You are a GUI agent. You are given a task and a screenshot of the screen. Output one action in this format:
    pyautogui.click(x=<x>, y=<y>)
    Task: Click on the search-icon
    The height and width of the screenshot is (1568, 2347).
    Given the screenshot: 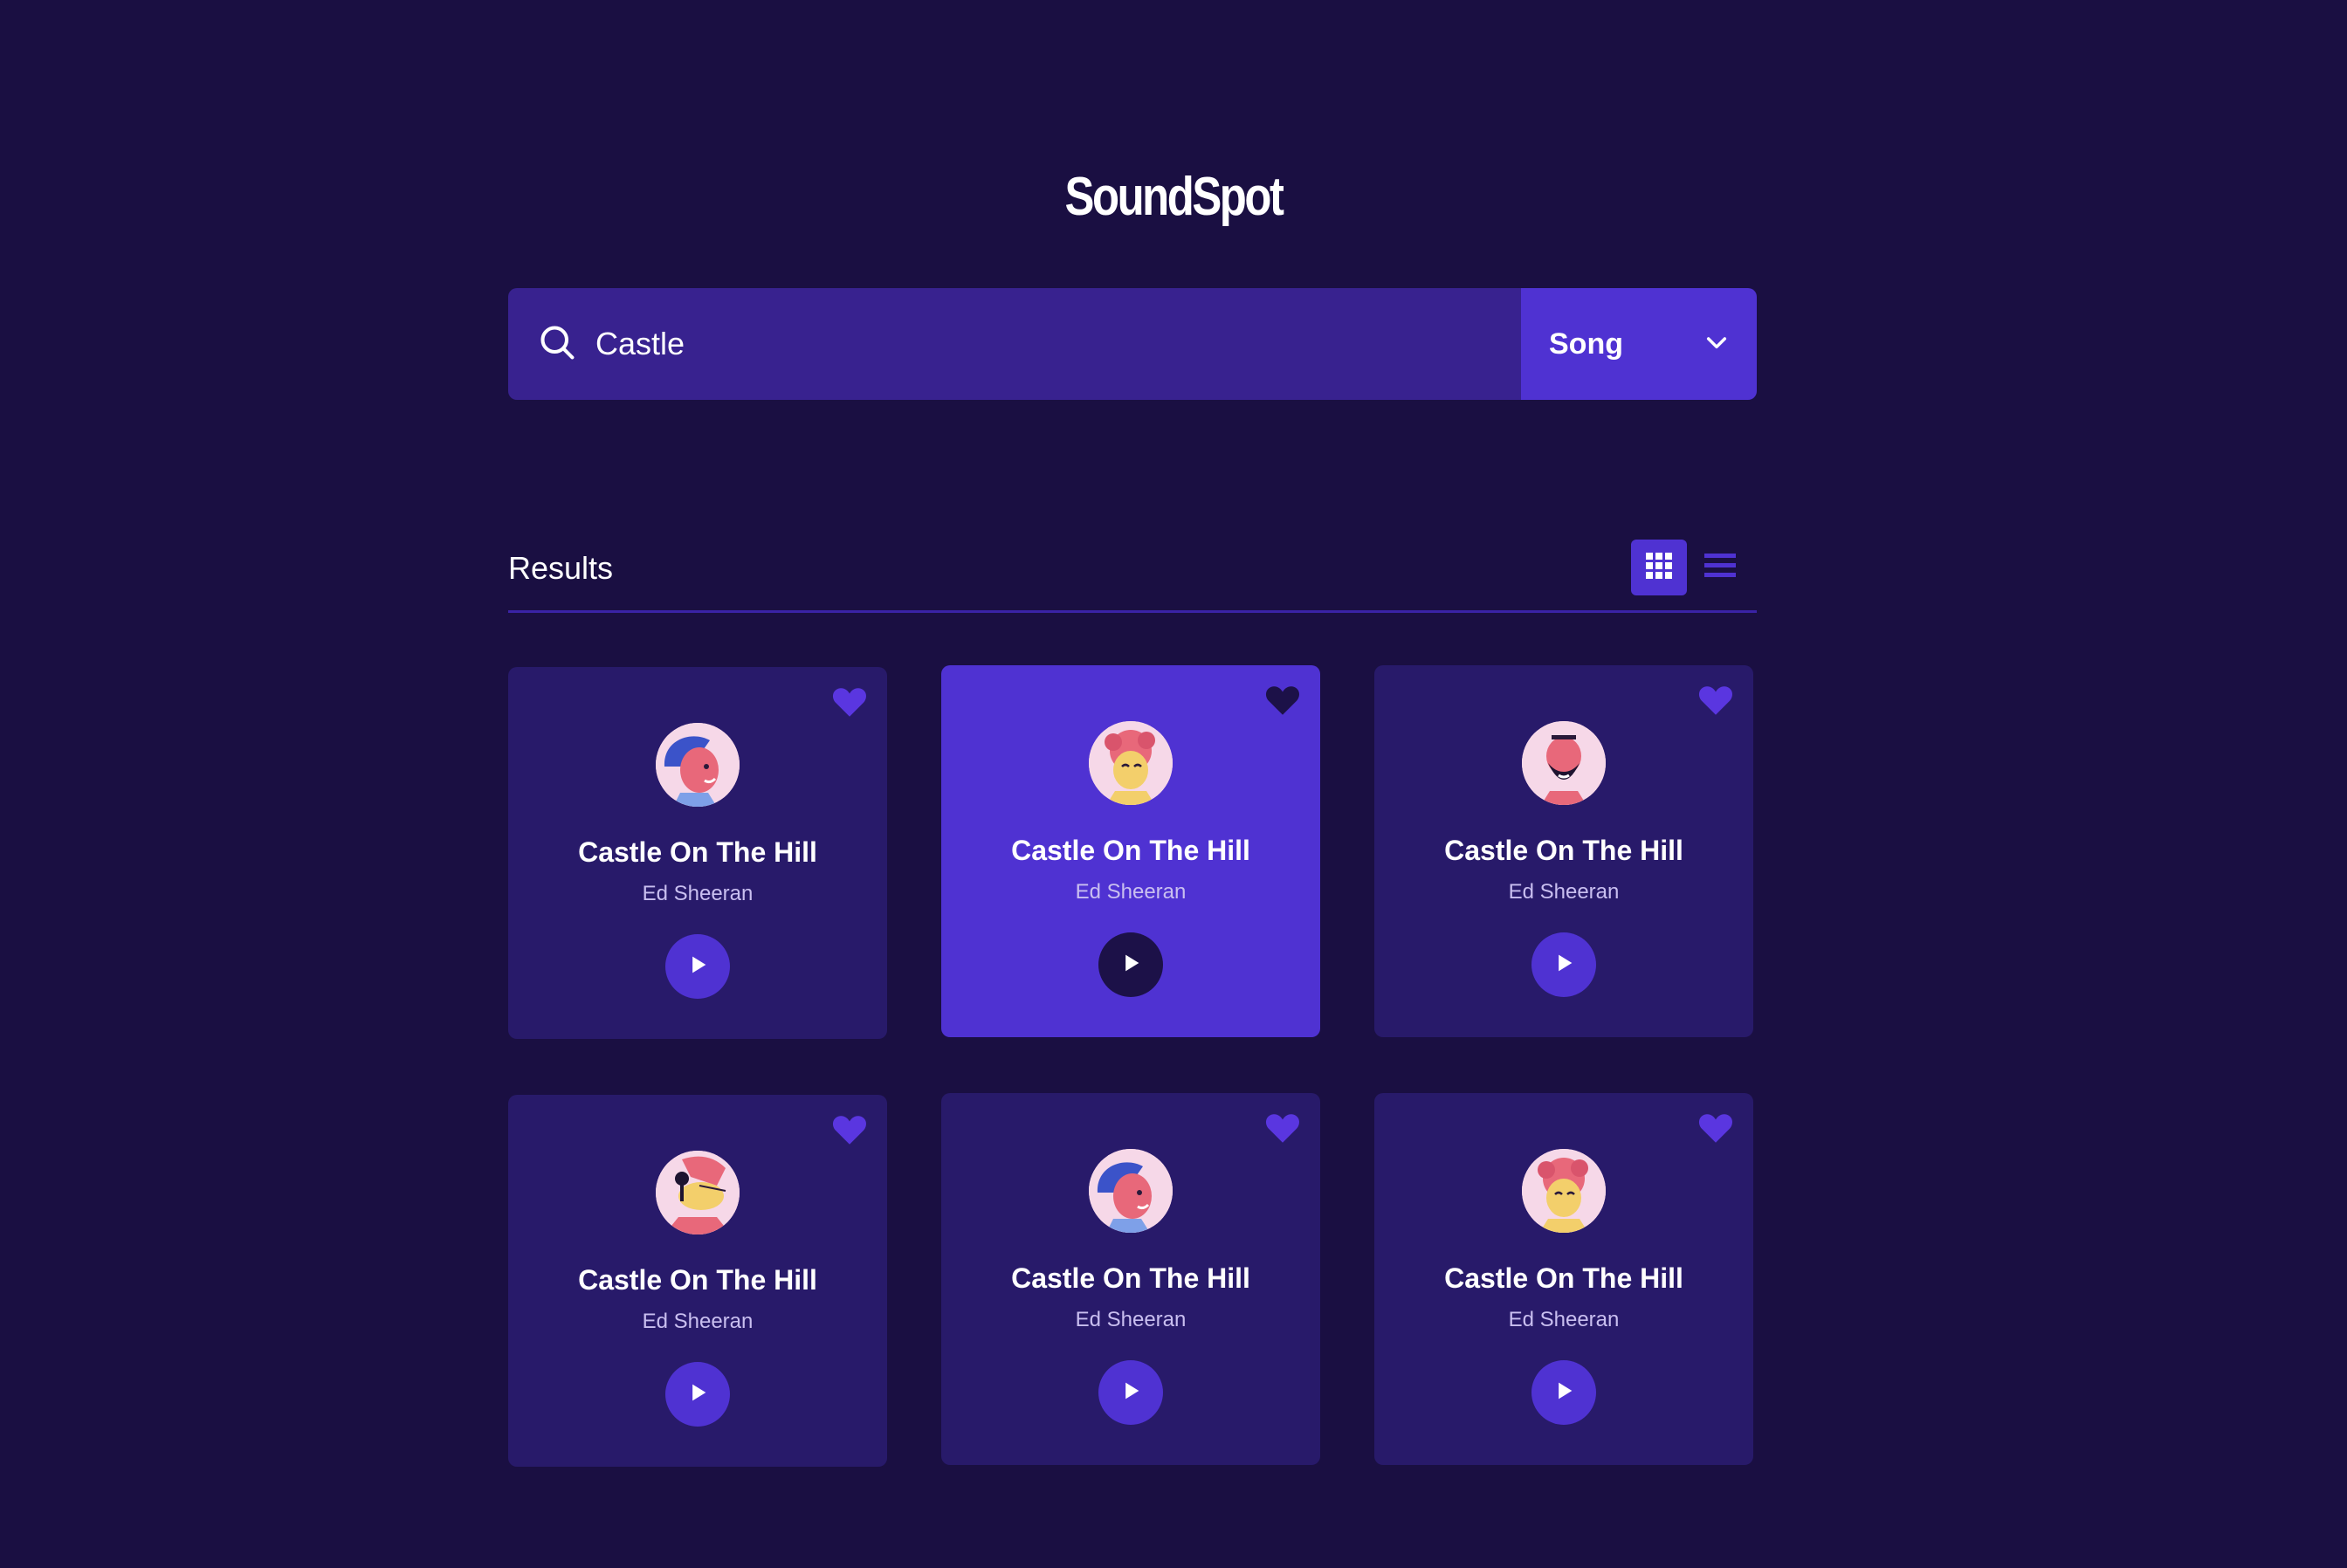 What is the action you would take?
    pyautogui.click(x=557, y=344)
    